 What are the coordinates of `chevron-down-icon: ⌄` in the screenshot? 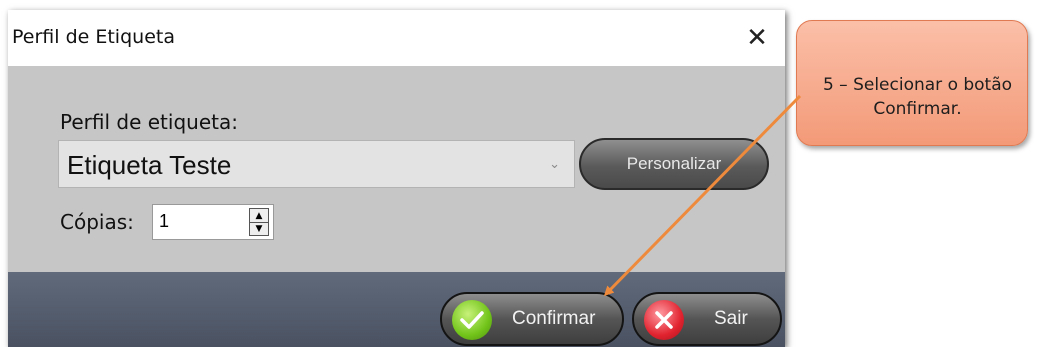 It's located at (554, 164).